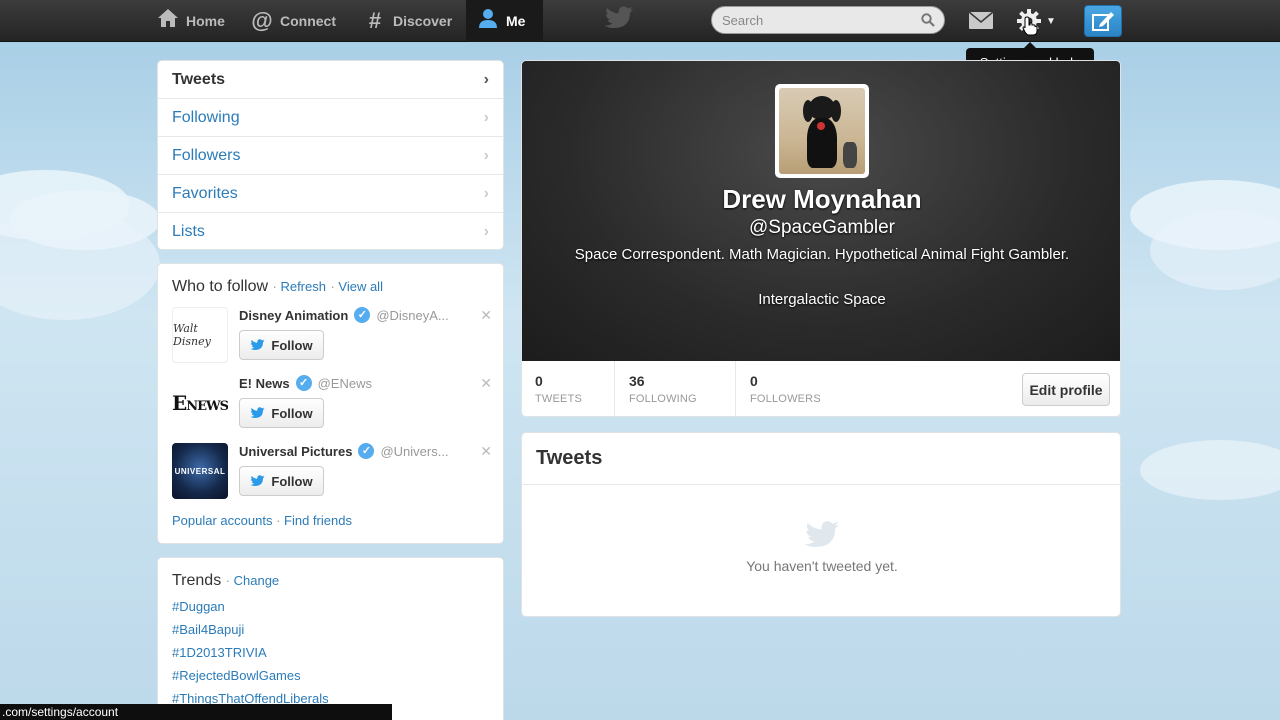 Image resolution: width=1280 pixels, height=720 pixels. I want to click on top-navigation-bar: Home @ Connect # Discover Me Search ▼, so click(640, 21).